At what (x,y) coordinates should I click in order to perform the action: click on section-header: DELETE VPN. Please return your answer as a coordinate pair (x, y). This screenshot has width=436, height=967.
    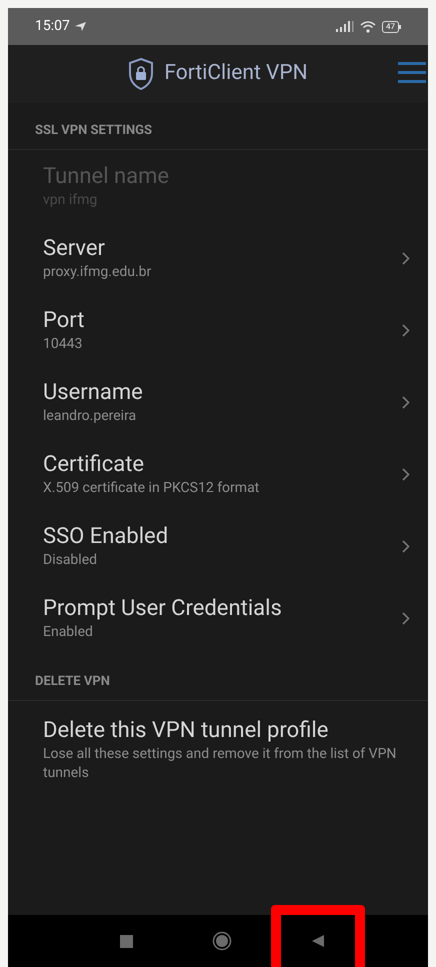
    Looking at the image, I should click on (72, 681).